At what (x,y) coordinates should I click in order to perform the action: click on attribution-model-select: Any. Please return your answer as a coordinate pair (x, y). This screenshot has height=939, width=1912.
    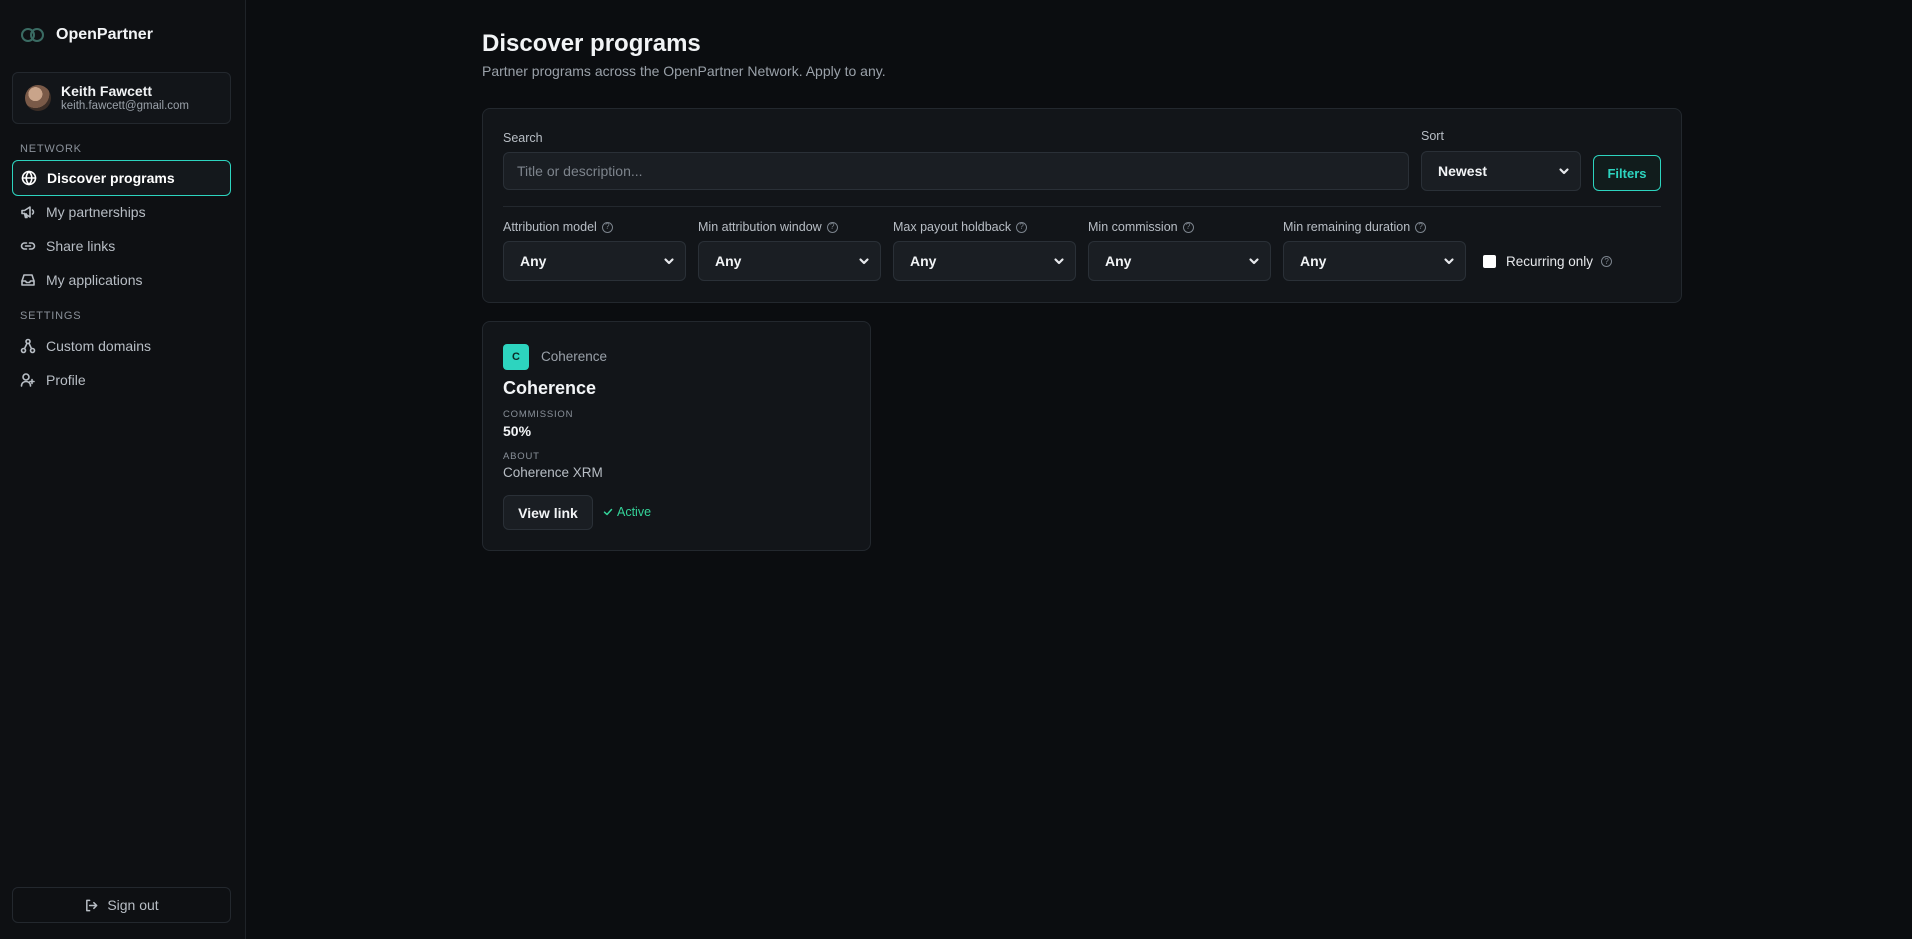
    Looking at the image, I should click on (594, 261).